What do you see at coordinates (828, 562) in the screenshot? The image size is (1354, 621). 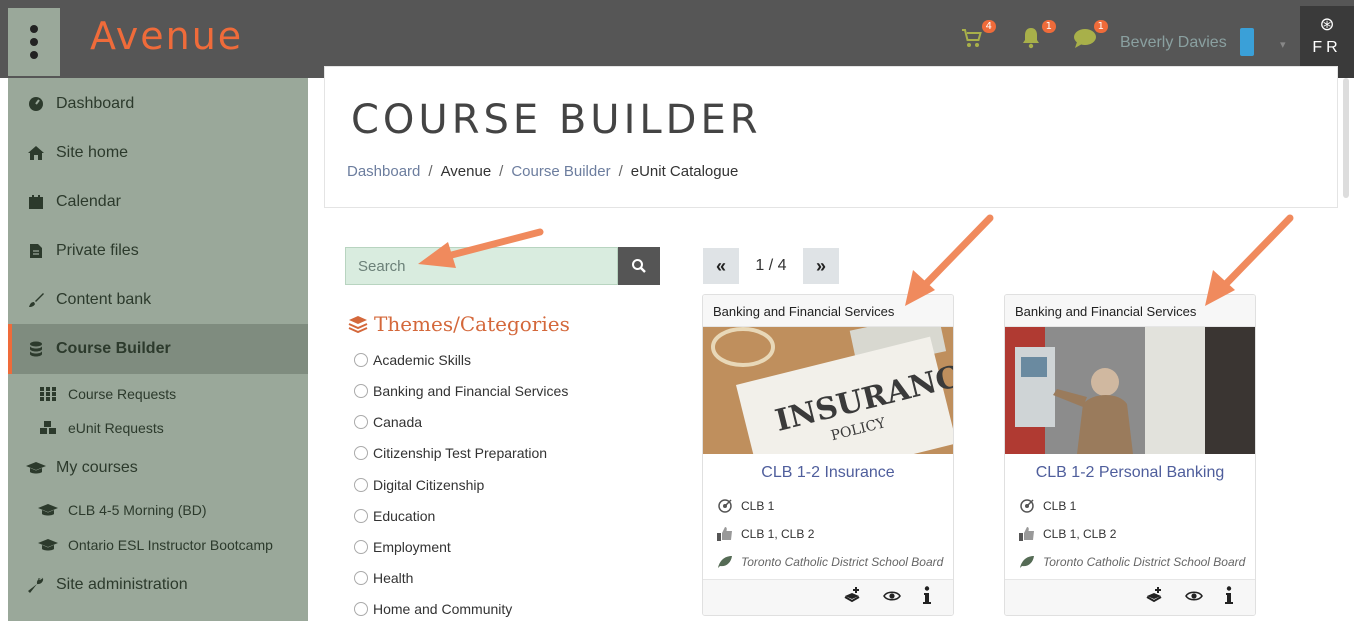 I see `card-organization: Toronto Catholic District School Board` at bounding box center [828, 562].